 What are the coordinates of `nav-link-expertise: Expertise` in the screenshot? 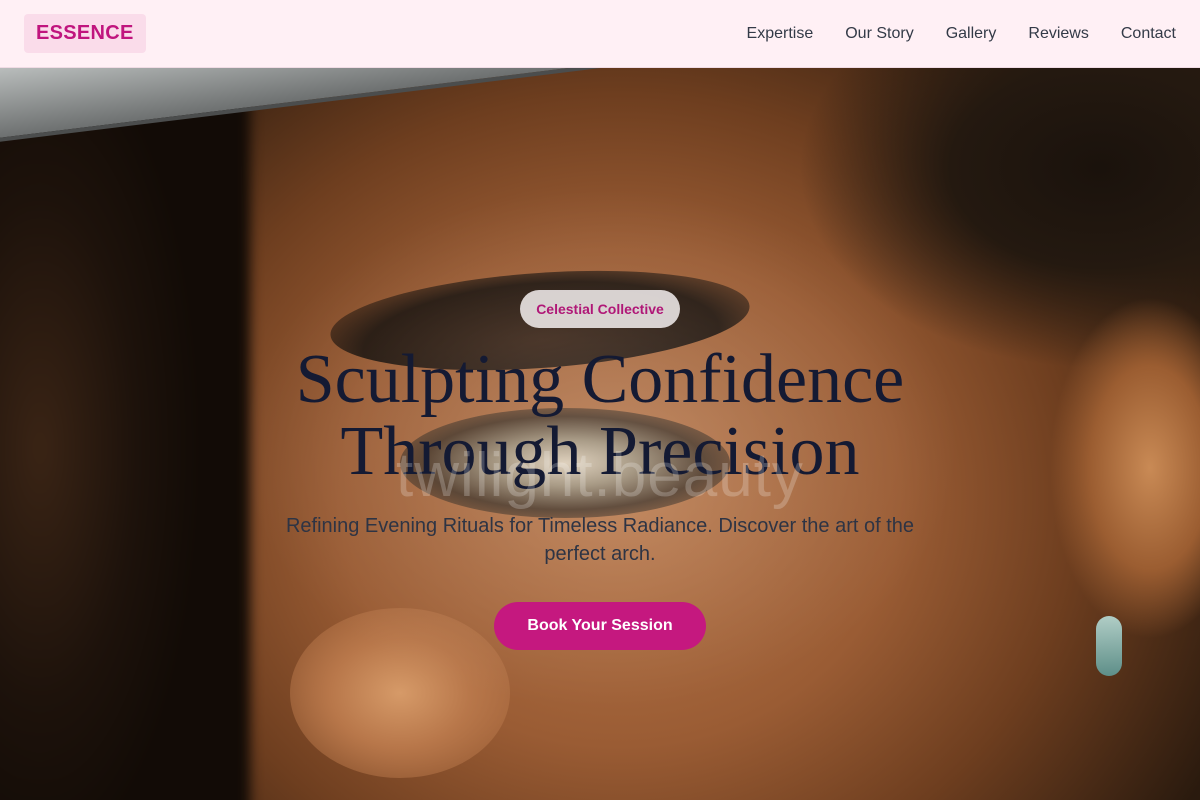 It's located at (780, 34).